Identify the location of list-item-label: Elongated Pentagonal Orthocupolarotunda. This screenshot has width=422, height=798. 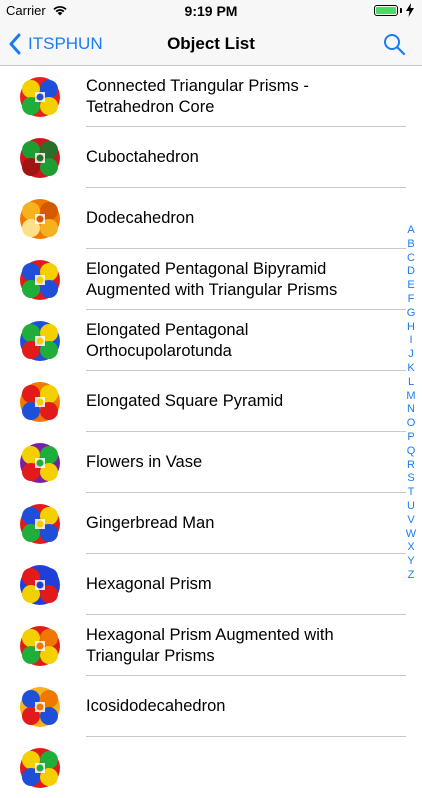
(167, 340).